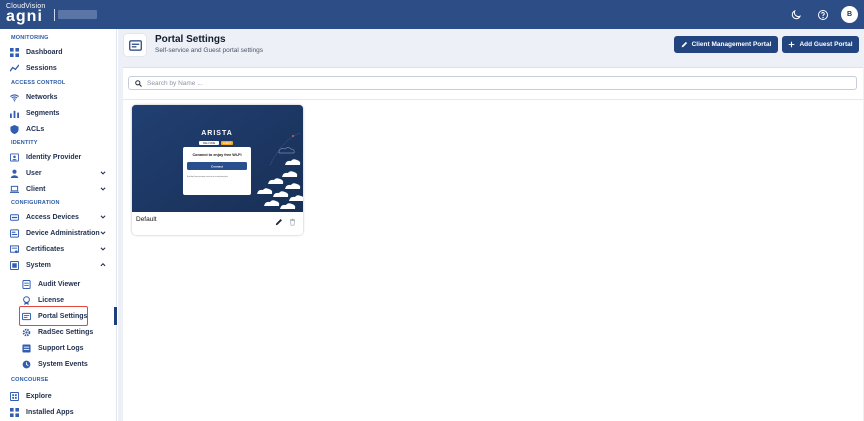 This screenshot has width=864, height=421. I want to click on sidebar-item-identity-provider: Identity Provider, so click(58, 157).